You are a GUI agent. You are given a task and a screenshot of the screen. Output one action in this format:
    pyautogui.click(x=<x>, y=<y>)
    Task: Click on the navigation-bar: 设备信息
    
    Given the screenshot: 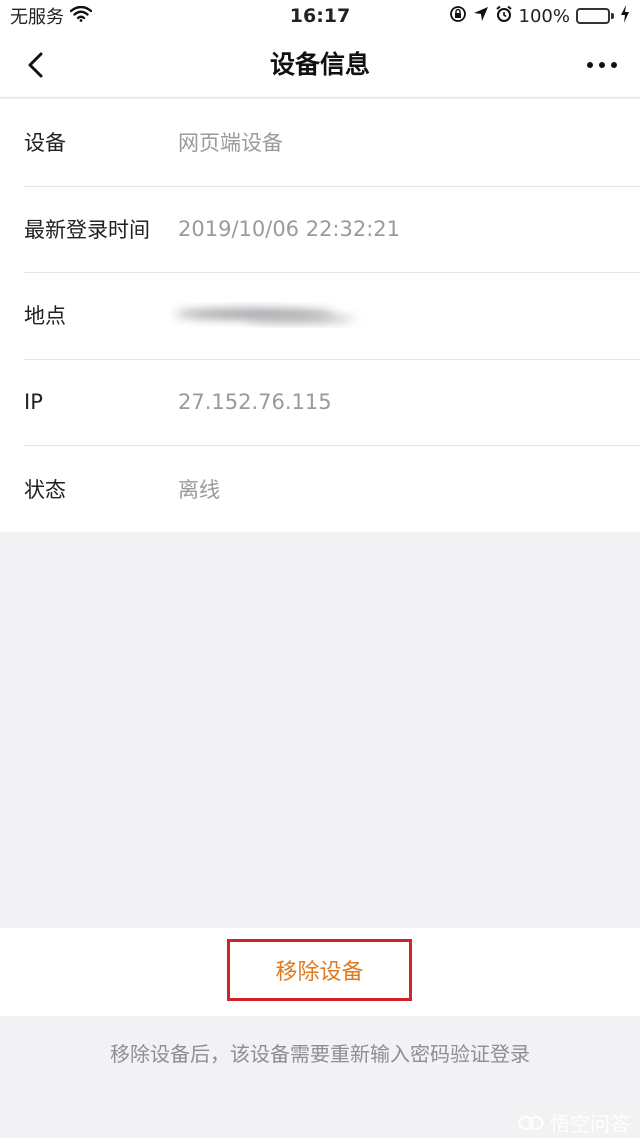 What is the action you would take?
    pyautogui.click(x=320, y=65)
    